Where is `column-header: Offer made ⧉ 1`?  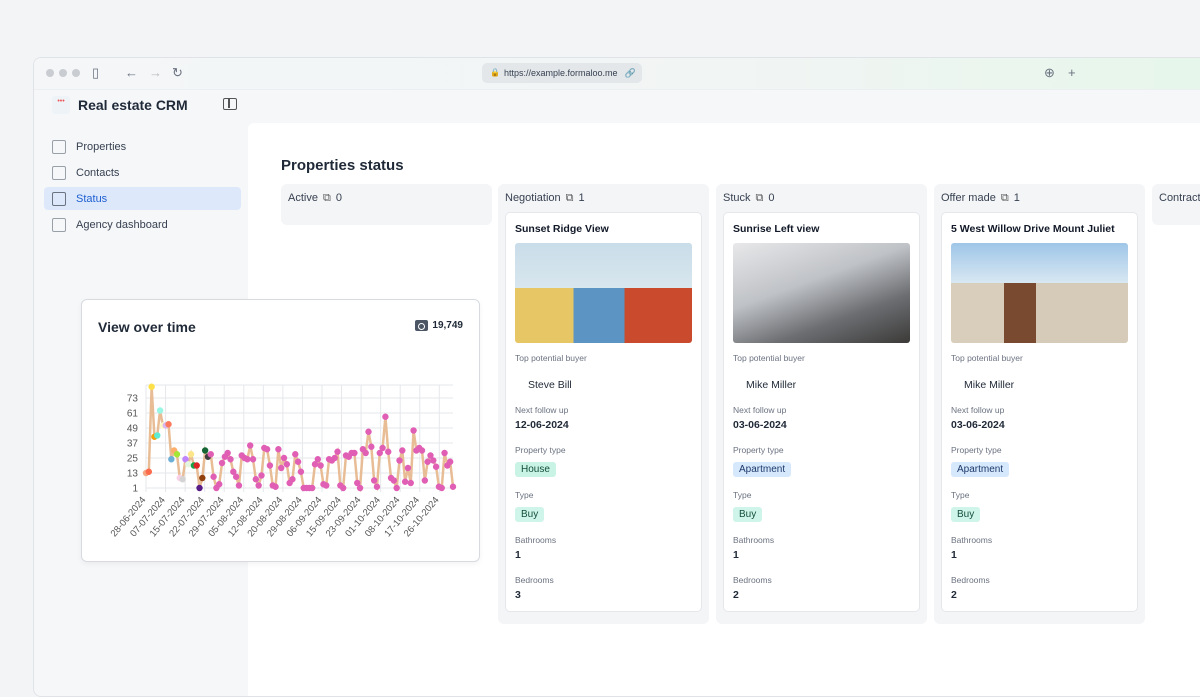
column-header: Offer made ⧉ 1 is located at coordinates (1039, 198).